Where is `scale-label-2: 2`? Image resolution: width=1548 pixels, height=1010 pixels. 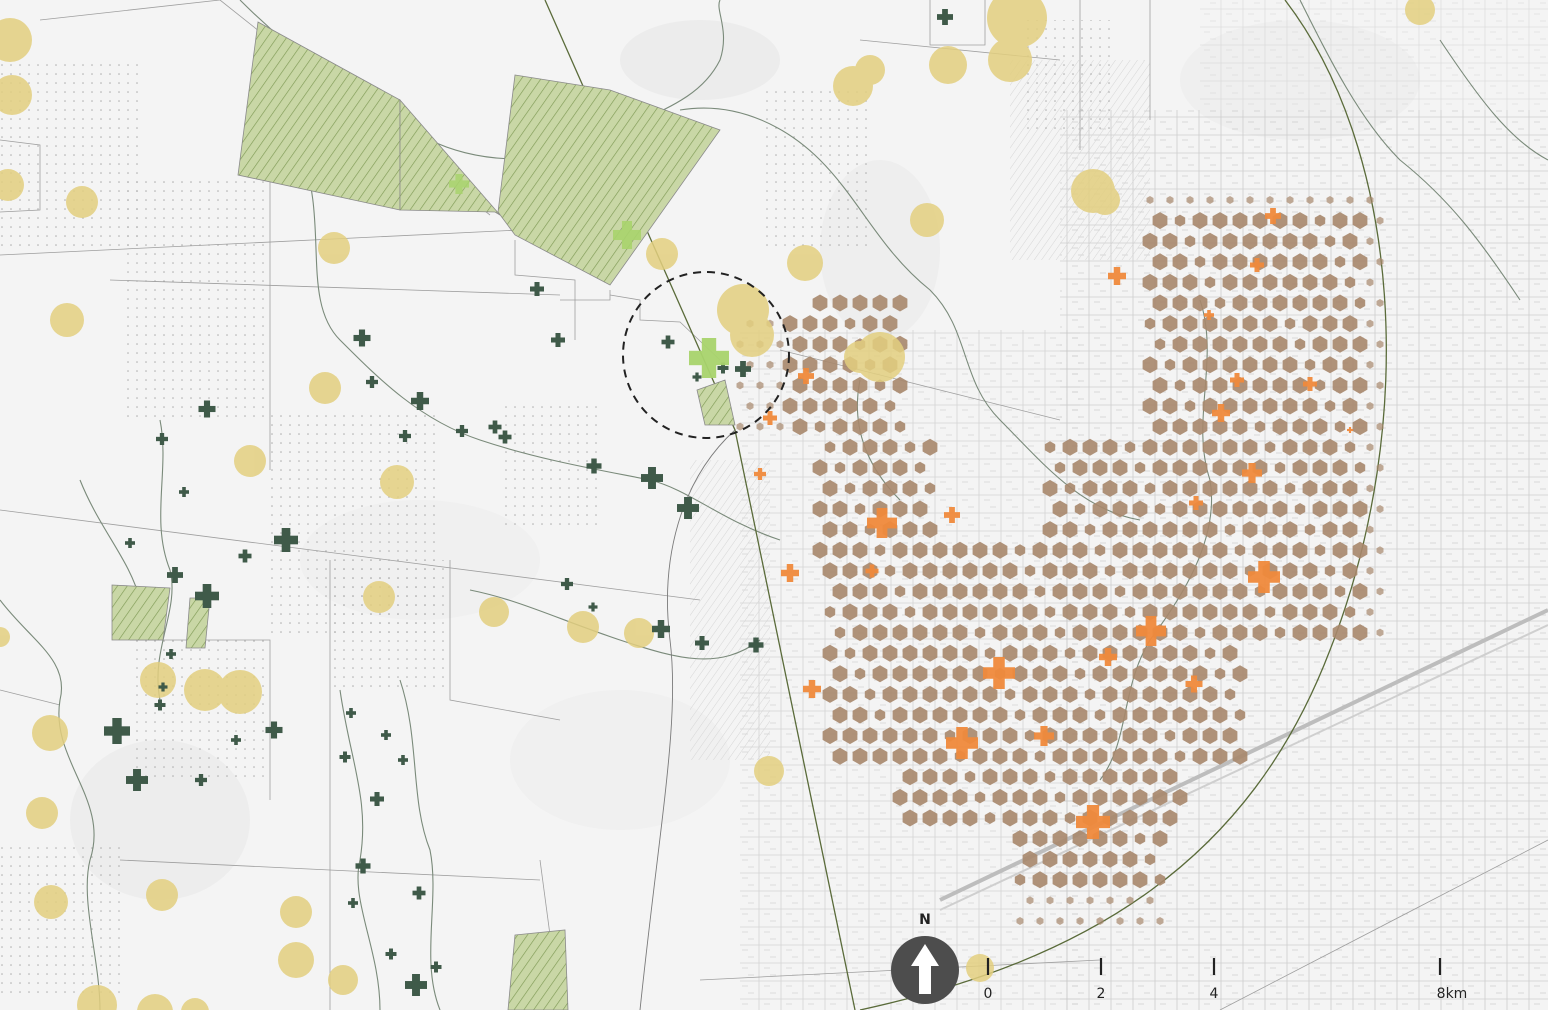 scale-label-2: 2 is located at coordinates (1101, 994).